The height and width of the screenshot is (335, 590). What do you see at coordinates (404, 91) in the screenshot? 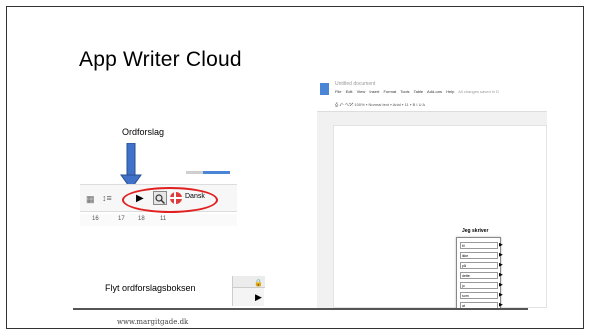
I see `menu-tools: Tools` at bounding box center [404, 91].